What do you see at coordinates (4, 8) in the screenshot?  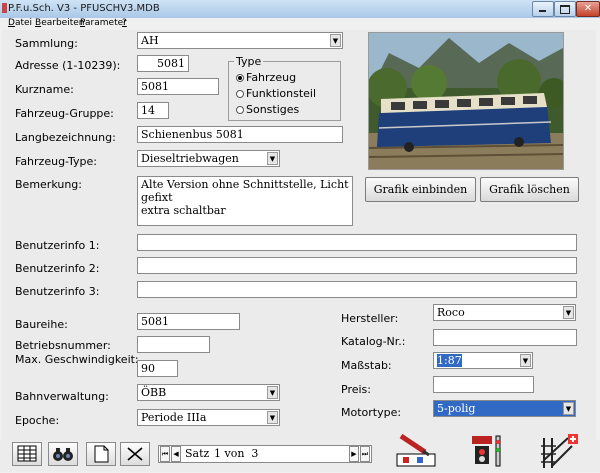 I see `app-icon` at bounding box center [4, 8].